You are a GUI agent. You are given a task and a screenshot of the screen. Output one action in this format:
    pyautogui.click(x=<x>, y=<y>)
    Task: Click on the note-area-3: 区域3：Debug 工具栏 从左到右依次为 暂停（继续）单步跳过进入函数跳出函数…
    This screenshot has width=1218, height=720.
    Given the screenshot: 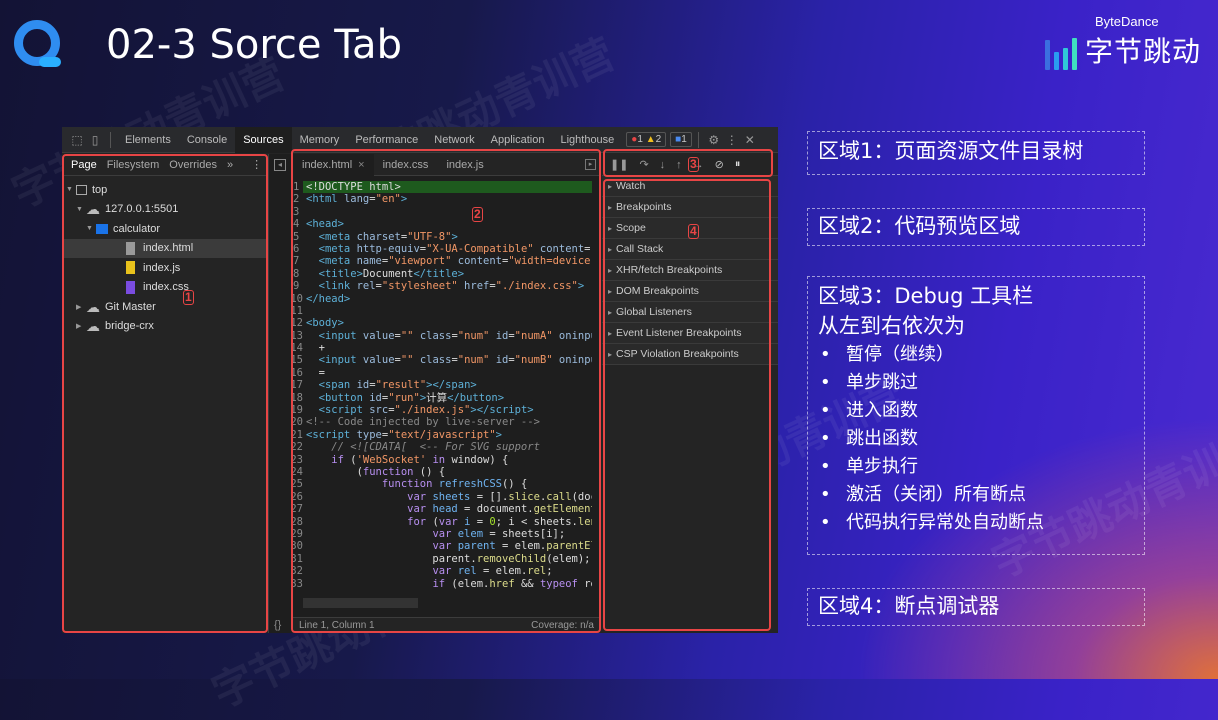 What is the action you would take?
    pyautogui.click(x=976, y=415)
    